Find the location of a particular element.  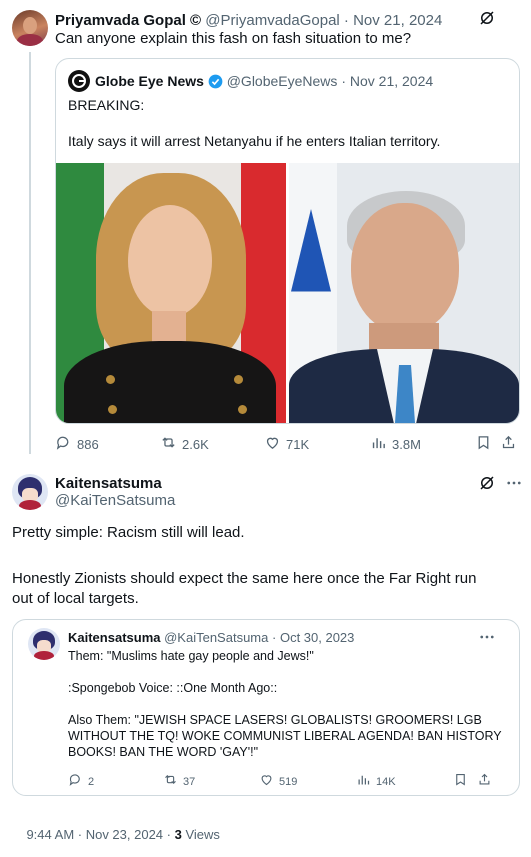

quote-author-handle: @GlobeEyeNews is located at coordinates (282, 81).